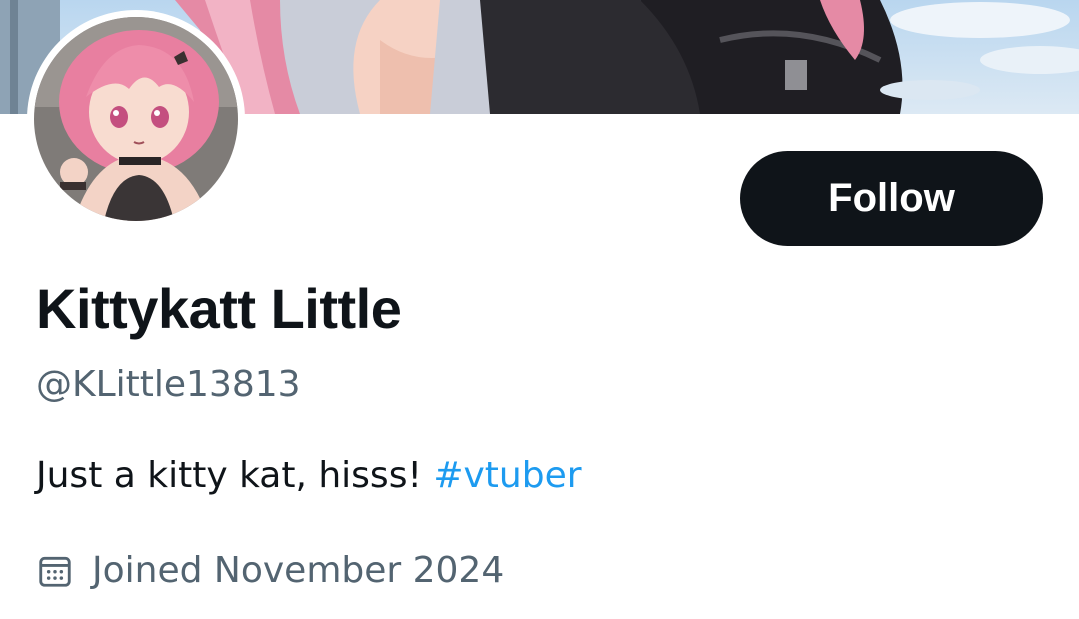 The image size is (1079, 619). I want to click on follow-button: Follow, so click(891, 198).